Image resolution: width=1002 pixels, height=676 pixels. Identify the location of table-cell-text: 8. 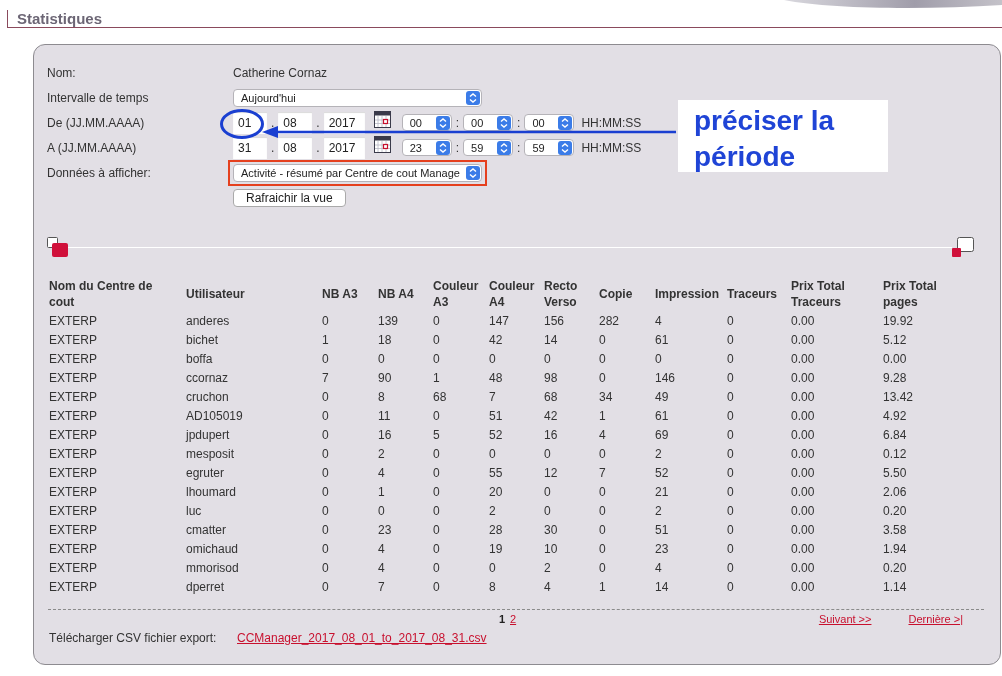
(381, 397).